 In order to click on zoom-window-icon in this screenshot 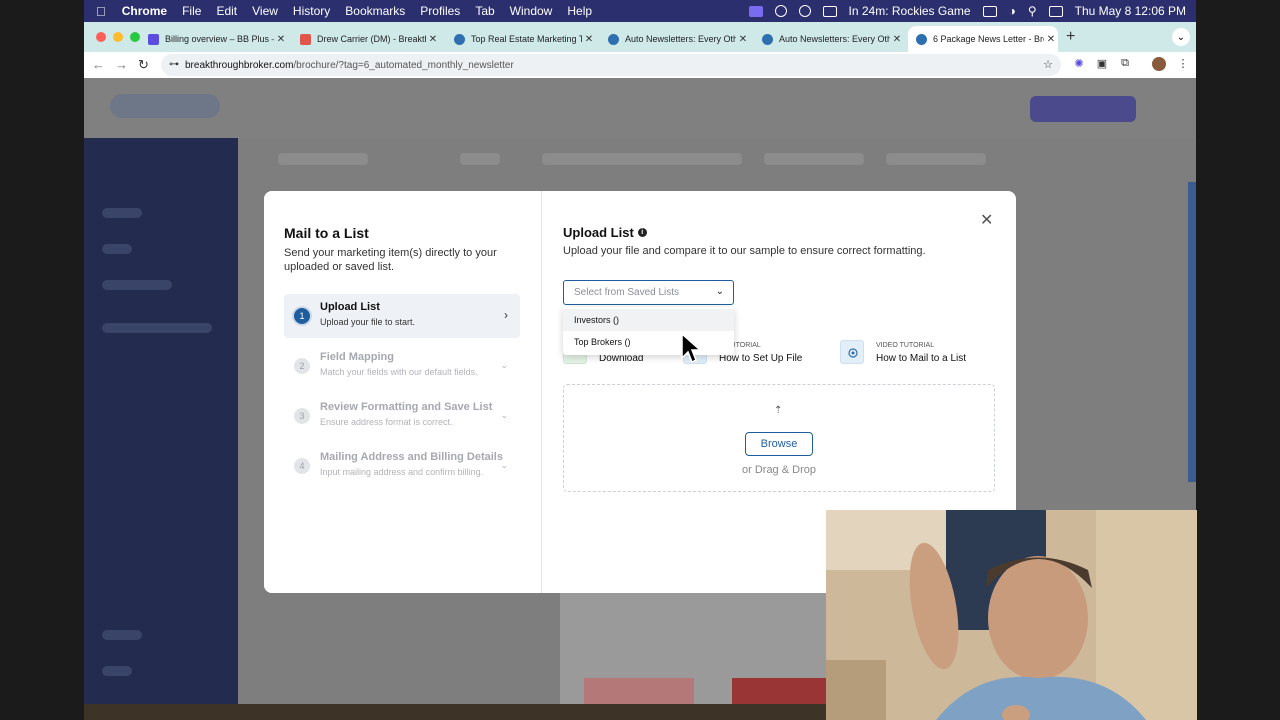, I will do `click(135, 37)`.